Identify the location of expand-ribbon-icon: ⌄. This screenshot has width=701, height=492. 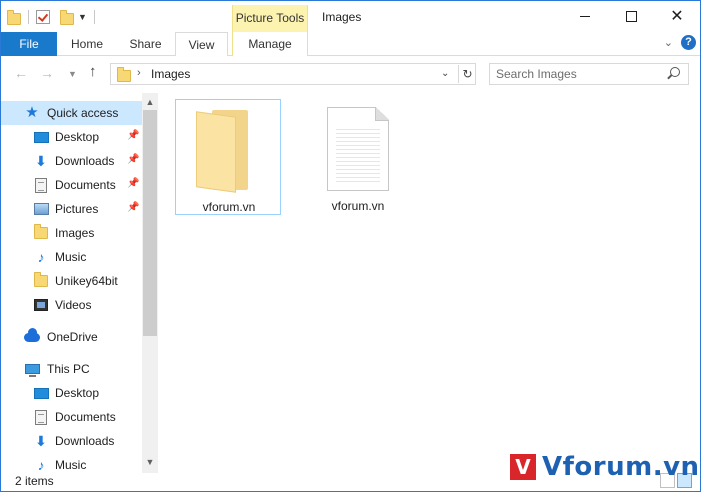
(668, 42).